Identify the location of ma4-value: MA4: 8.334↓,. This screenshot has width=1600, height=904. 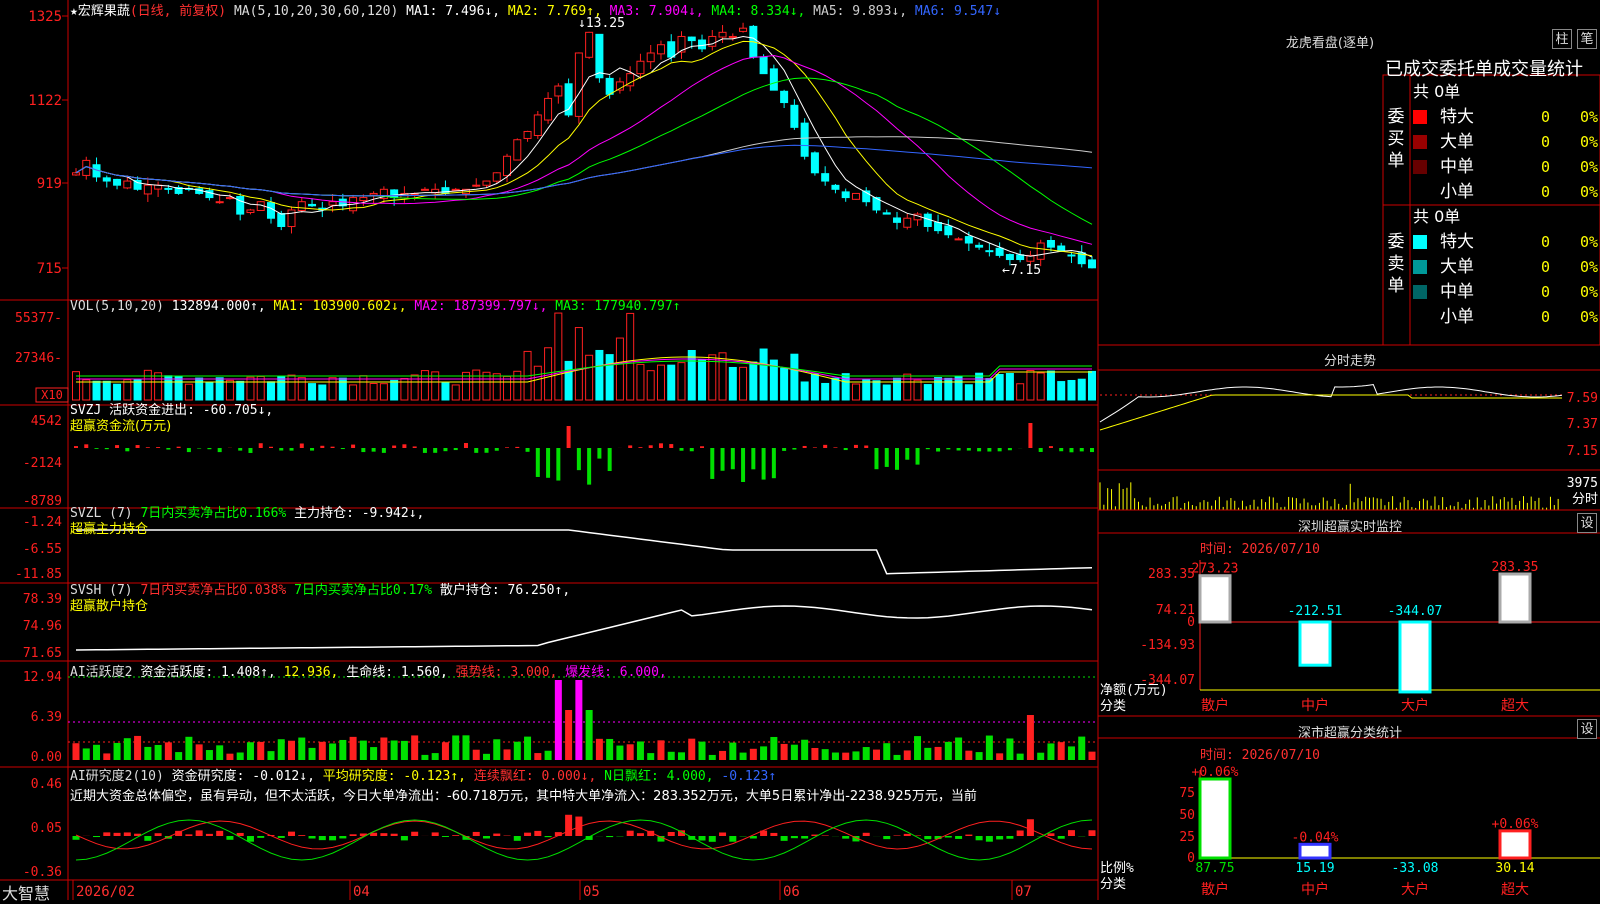
(758, 11).